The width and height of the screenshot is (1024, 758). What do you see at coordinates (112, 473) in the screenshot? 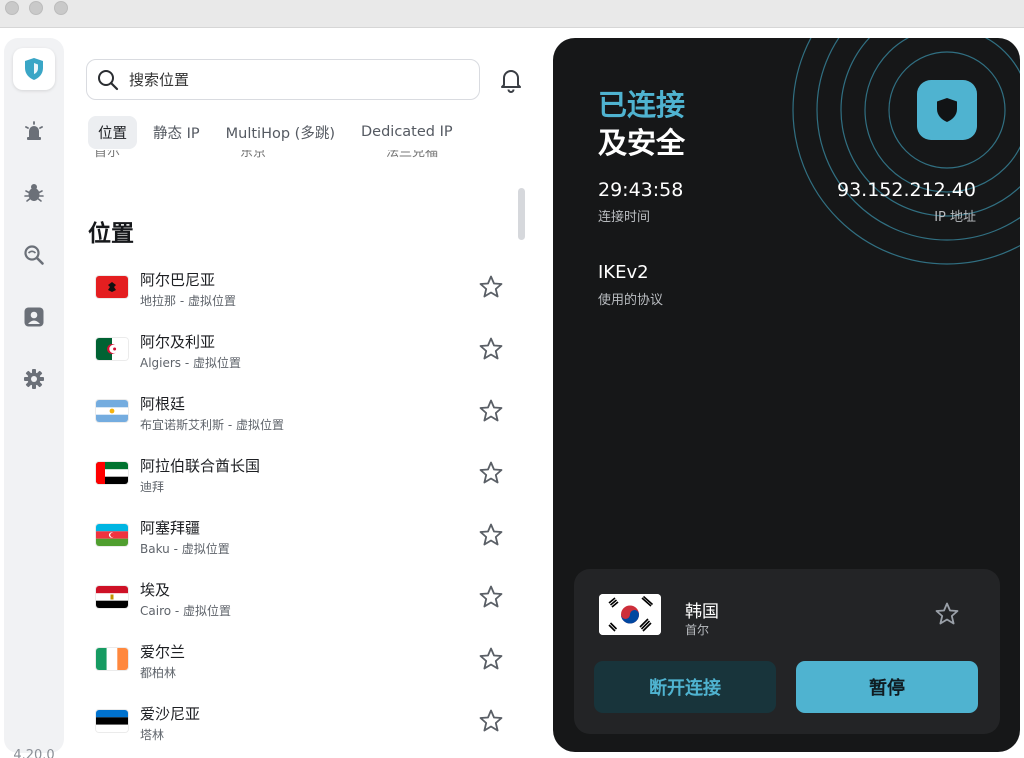
I see `uae-flag-icon` at bounding box center [112, 473].